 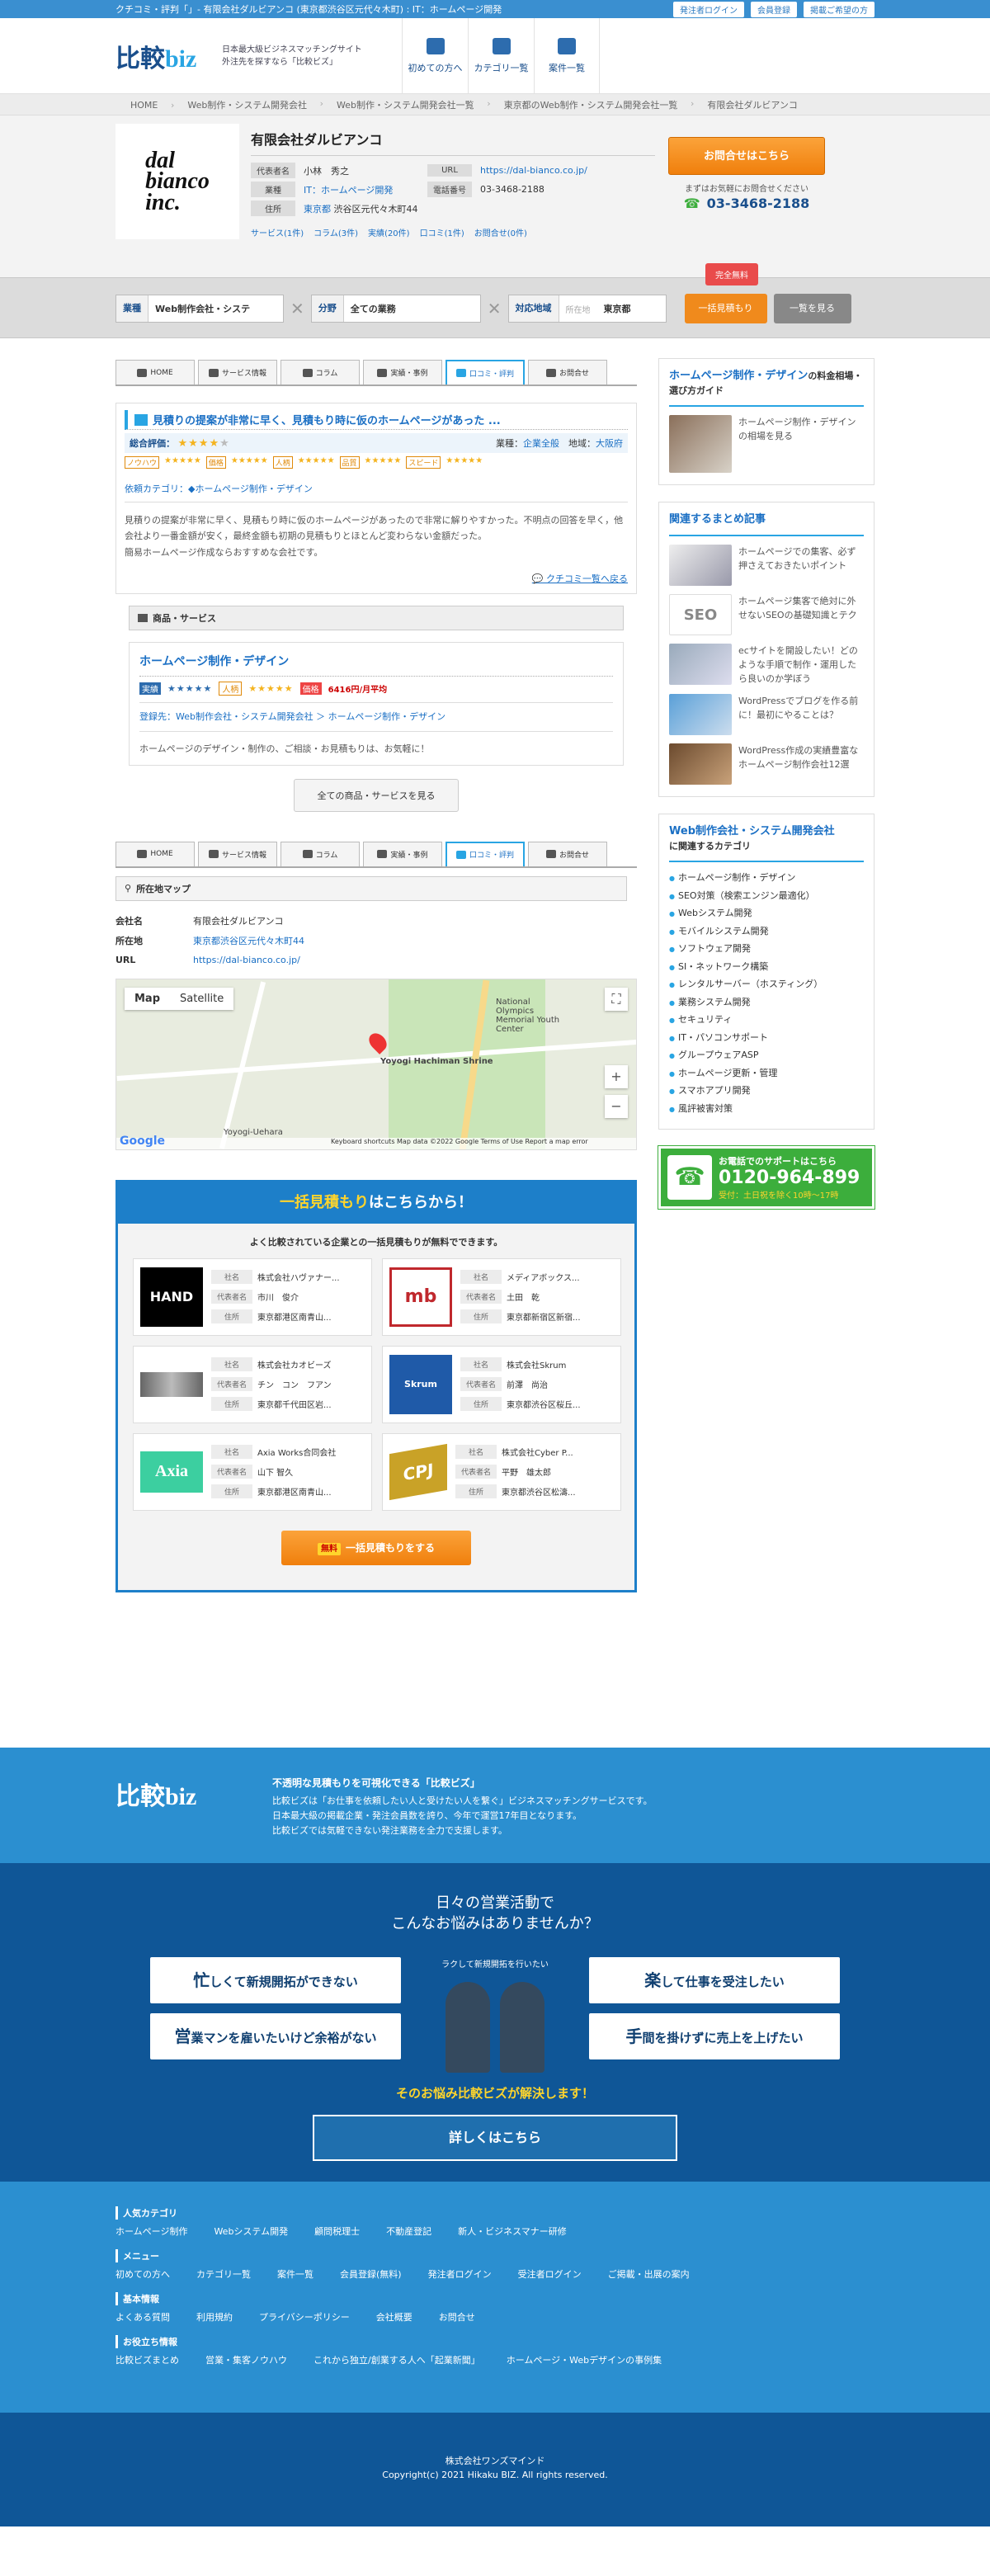 I want to click on details-button: 詳しくはこちら, so click(x=495, y=2138).